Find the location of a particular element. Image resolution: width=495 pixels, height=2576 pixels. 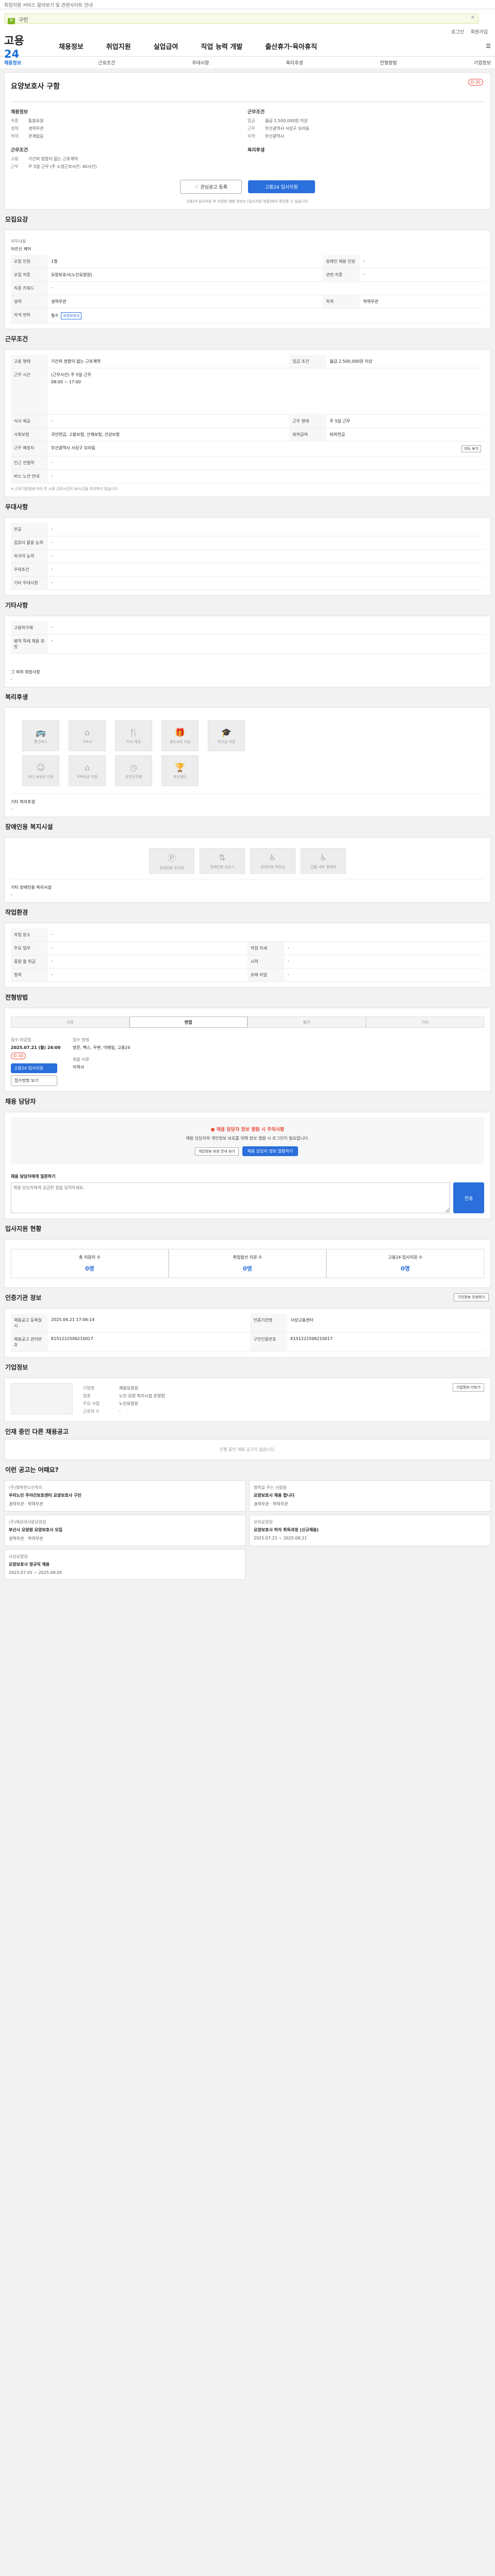

welfare-item: 🏆 포상제도 is located at coordinates (180, 770).